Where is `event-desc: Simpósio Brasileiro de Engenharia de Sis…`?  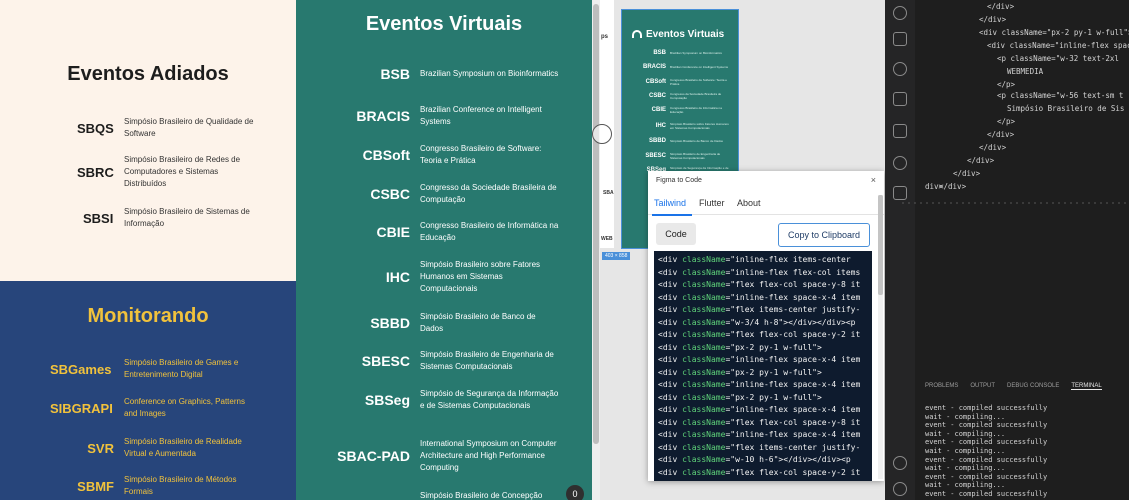
event-desc: Simpósio Brasileiro de Engenharia de Sis… is located at coordinates (487, 360).